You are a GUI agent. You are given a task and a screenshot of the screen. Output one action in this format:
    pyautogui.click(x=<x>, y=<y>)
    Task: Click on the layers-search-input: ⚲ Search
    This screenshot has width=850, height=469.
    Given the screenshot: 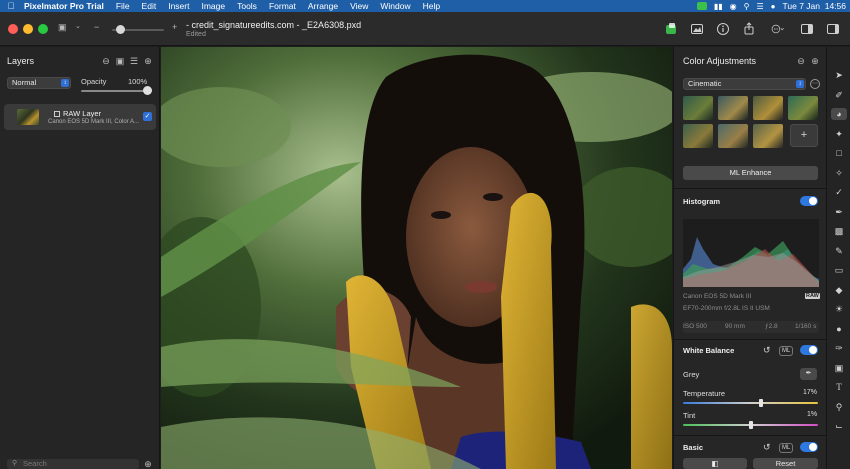 What is the action you would take?
    pyautogui.click(x=73, y=464)
    